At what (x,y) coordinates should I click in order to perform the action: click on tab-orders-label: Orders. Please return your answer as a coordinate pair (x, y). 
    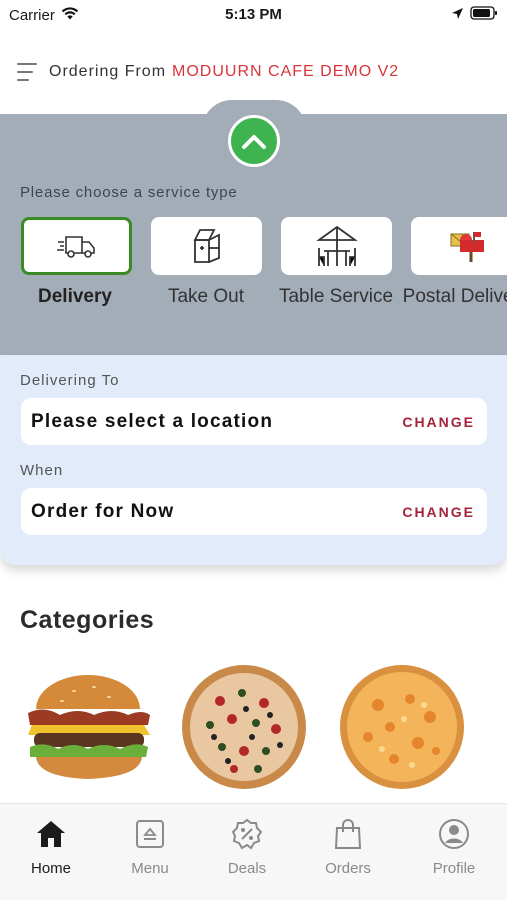
    Looking at the image, I should click on (348, 868).